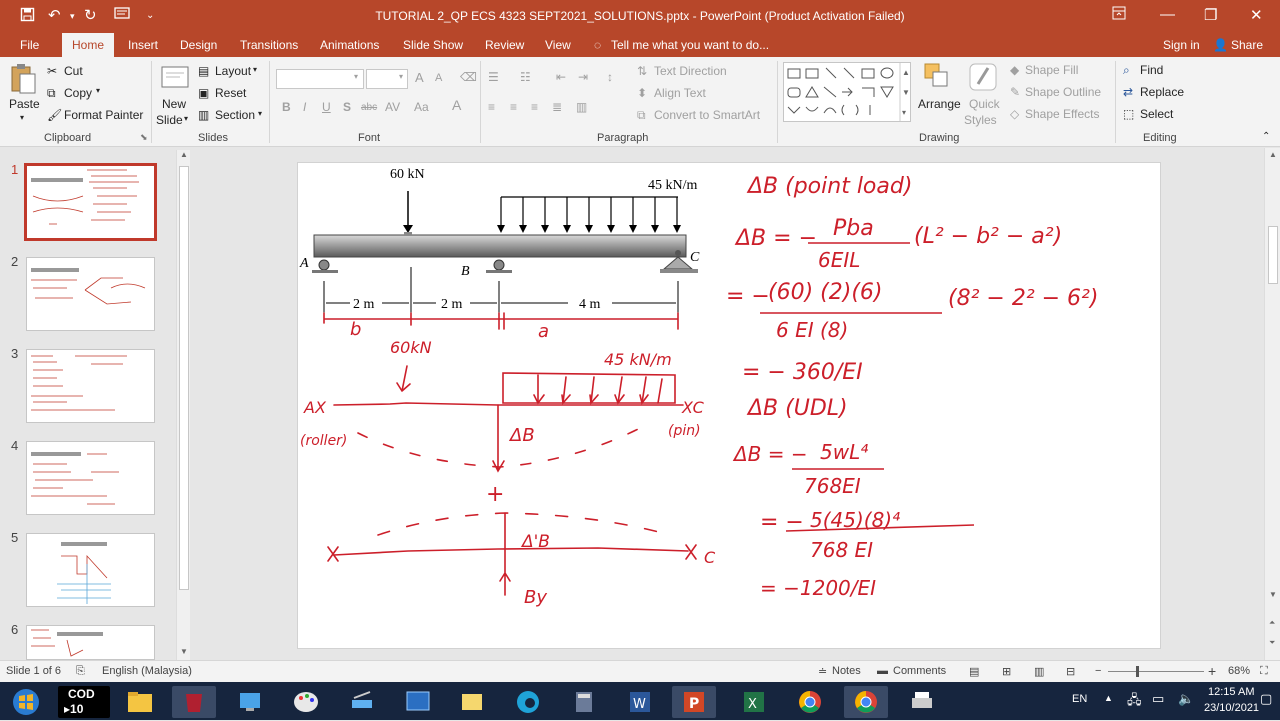 This screenshot has width=1280, height=721. What do you see at coordinates (919, 671) in the screenshot?
I see `comments-button: Comments` at bounding box center [919, 671].